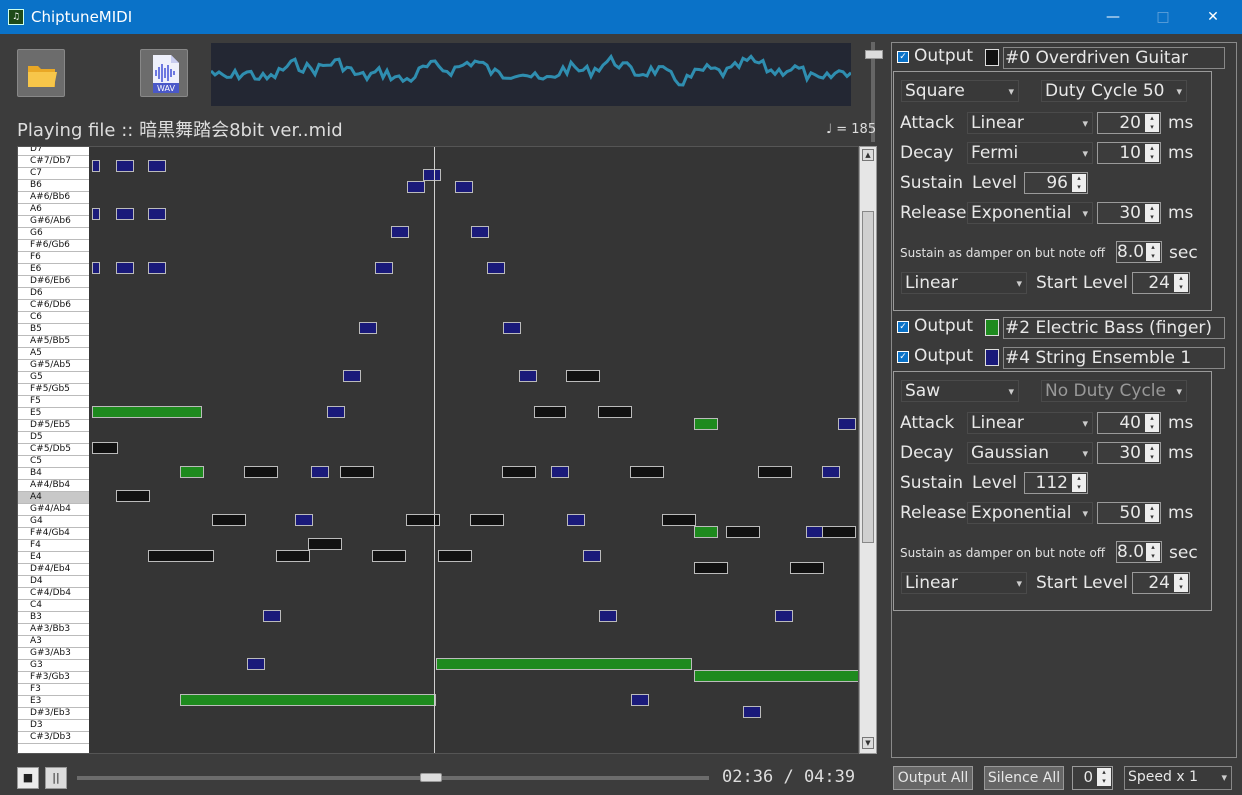 The image size is (1242, 795). What do you see at coordinates (53, 582) in the screenshot?
I see `piano-key-d4: D4` at bounding box center [53, 582].